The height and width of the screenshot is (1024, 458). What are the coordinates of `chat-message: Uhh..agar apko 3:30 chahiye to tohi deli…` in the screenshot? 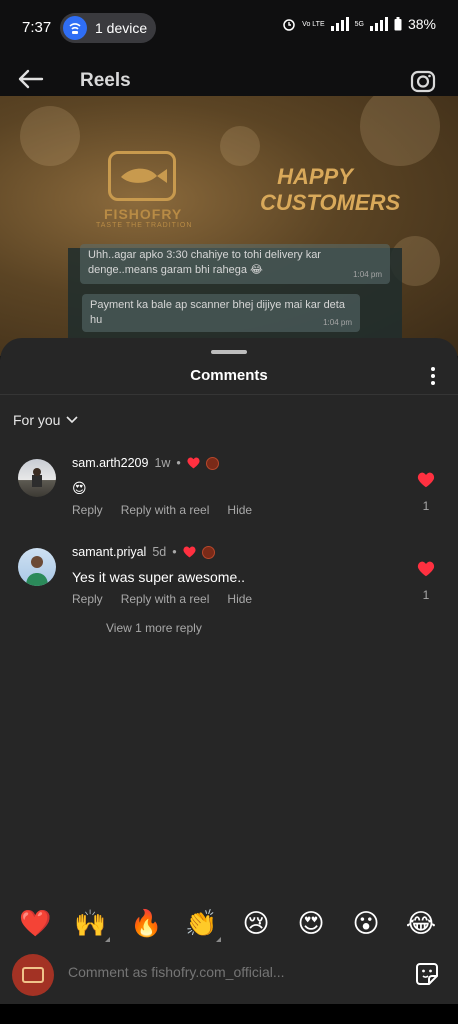 It's located at (235, 264).